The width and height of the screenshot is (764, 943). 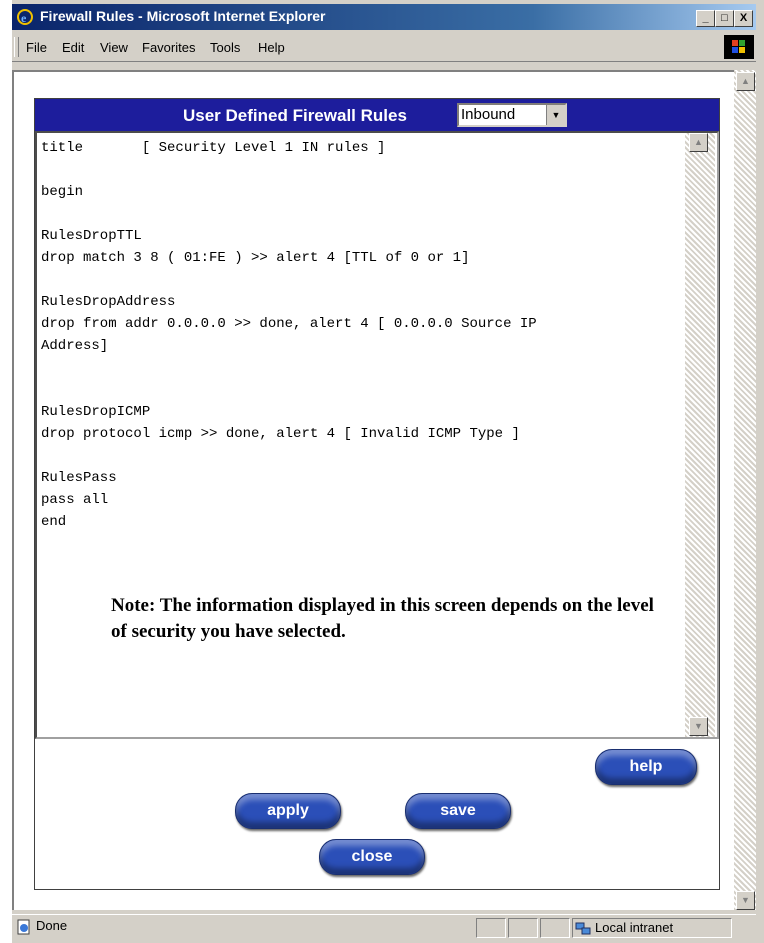 What do you see at coordinates (745, 490) in the screenshot?
I see `page-scrollbar` at bounding box center [745, 490].